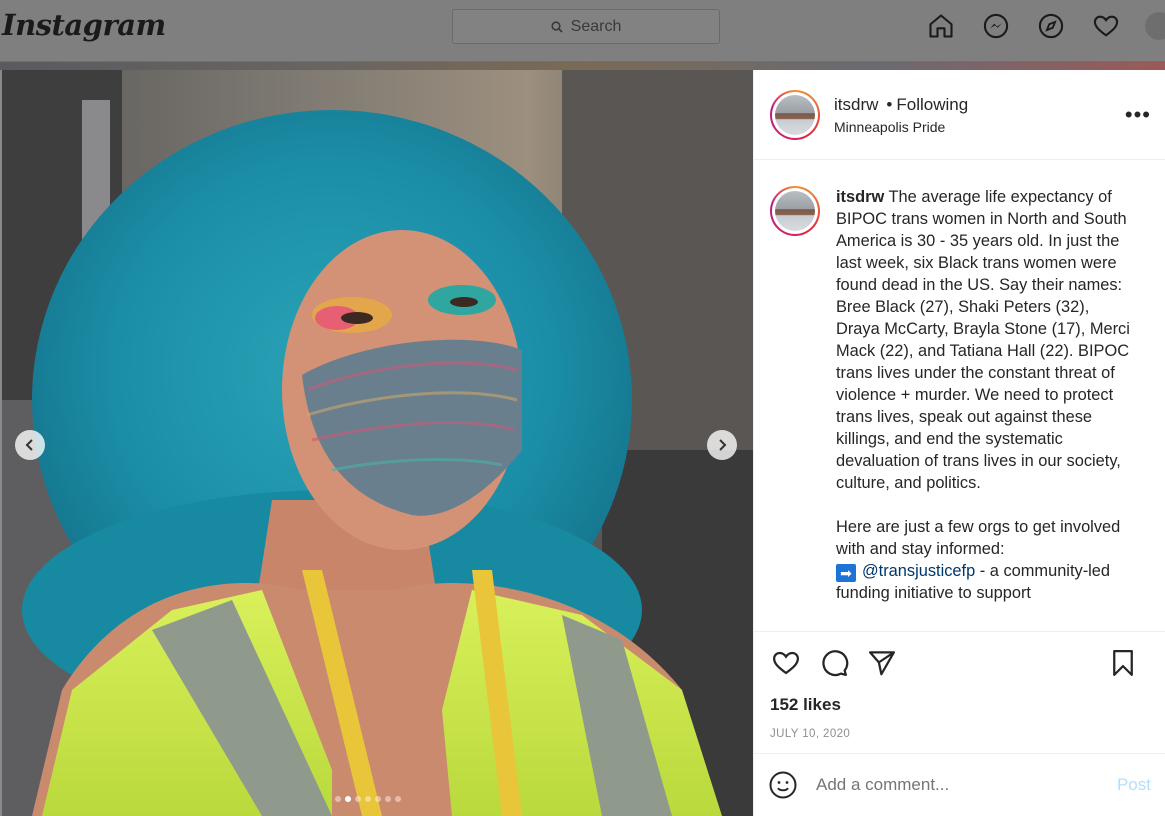  I want to click on chevron-right-icon, so click(723, 445).